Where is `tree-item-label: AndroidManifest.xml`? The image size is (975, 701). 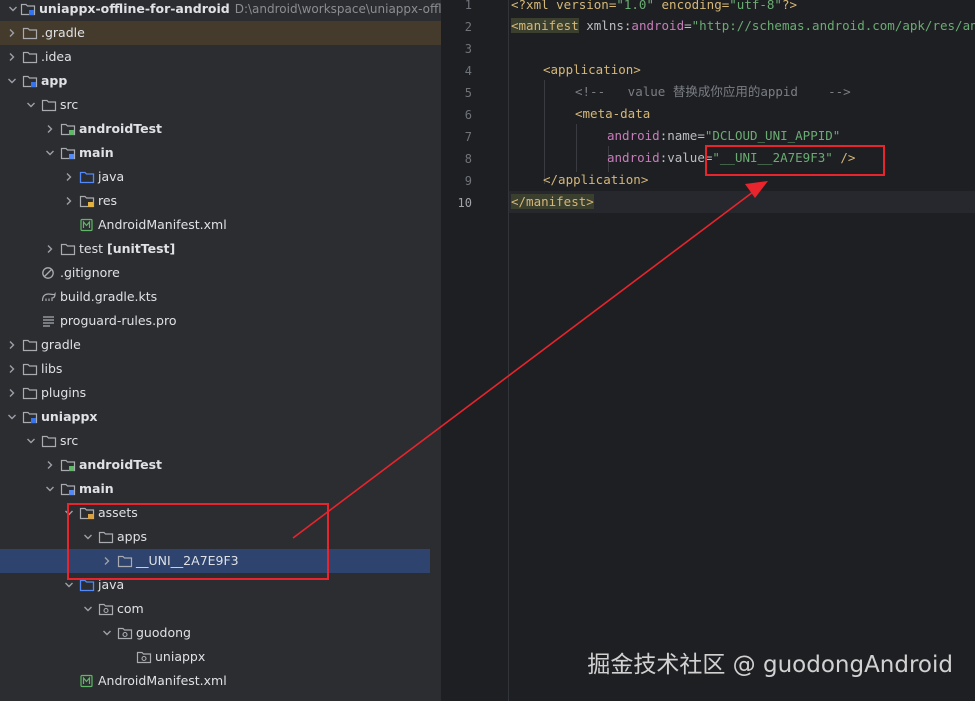 tree-item-label: AndroidManifest.xml is located at coordinates (162, 224).